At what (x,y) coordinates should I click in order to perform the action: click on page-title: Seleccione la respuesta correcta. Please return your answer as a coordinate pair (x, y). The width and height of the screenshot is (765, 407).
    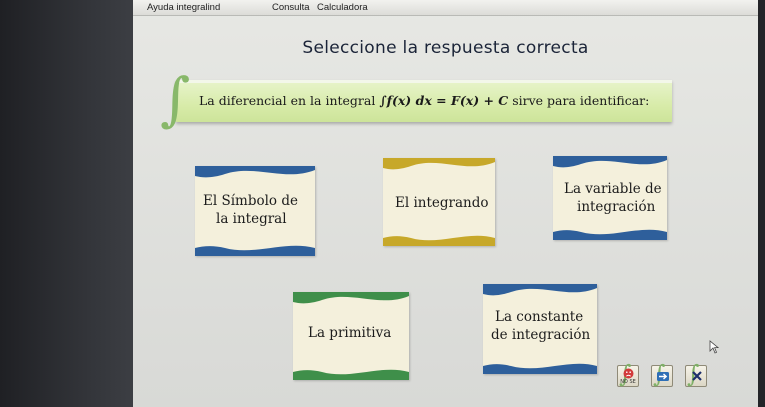
    Looking at the image, I should click on (445, 48).